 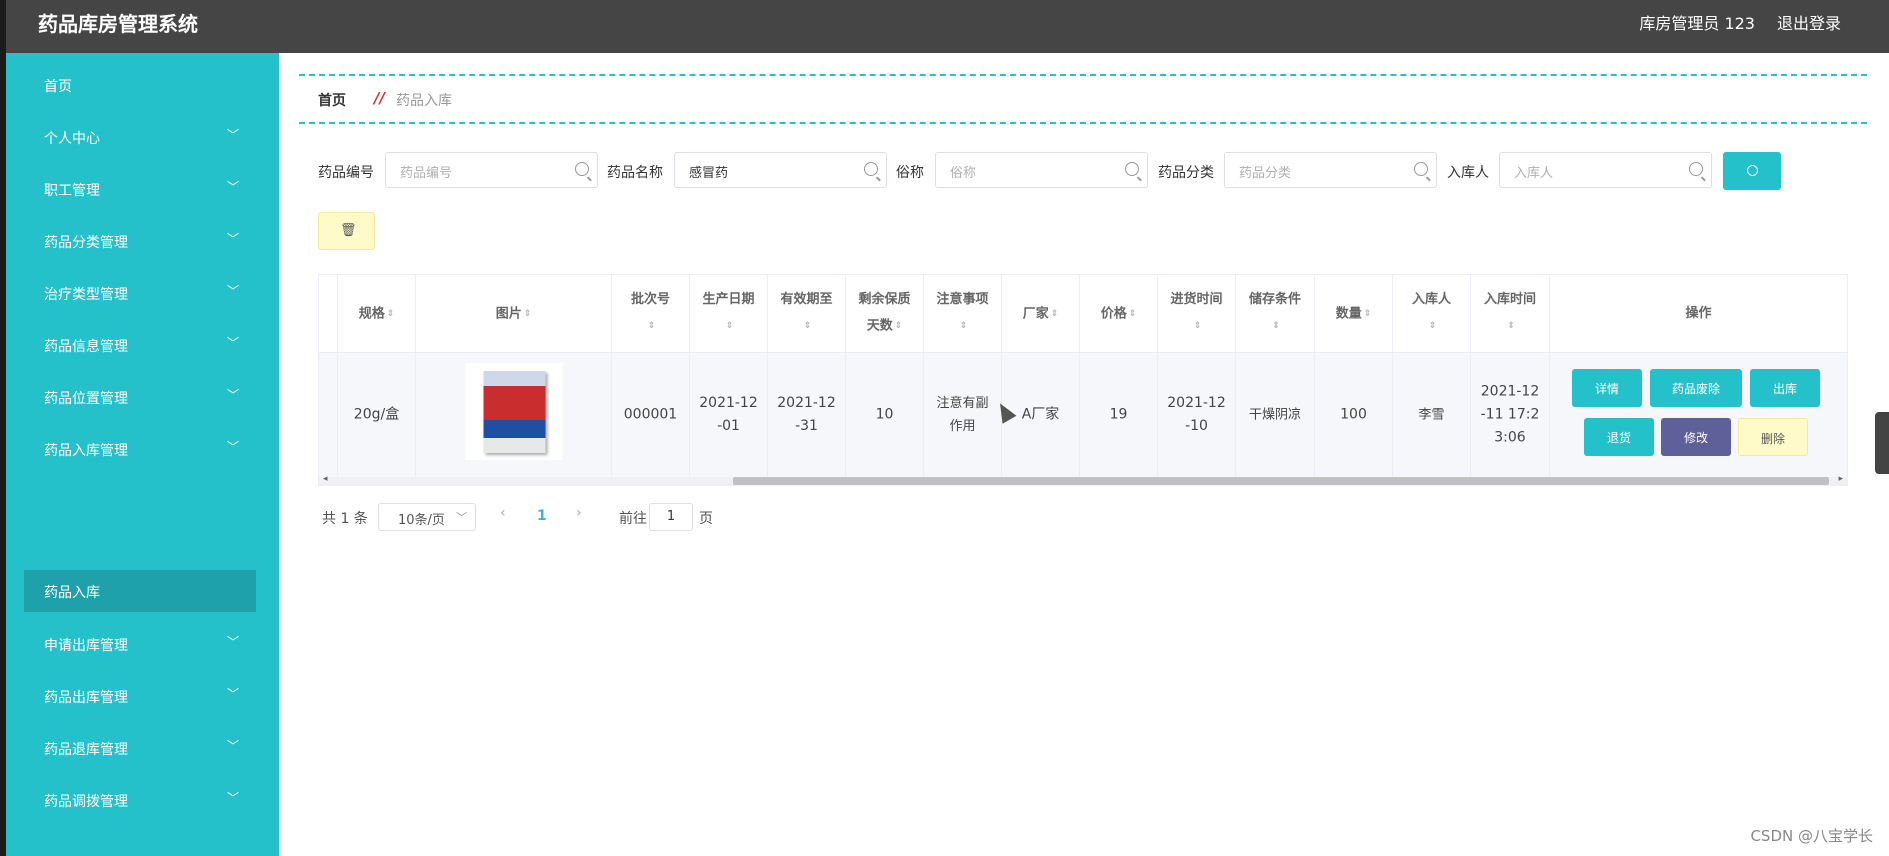 I want to click on sidebar-item-personal: 个人中心 ﹀, so click(x=142, y=137).